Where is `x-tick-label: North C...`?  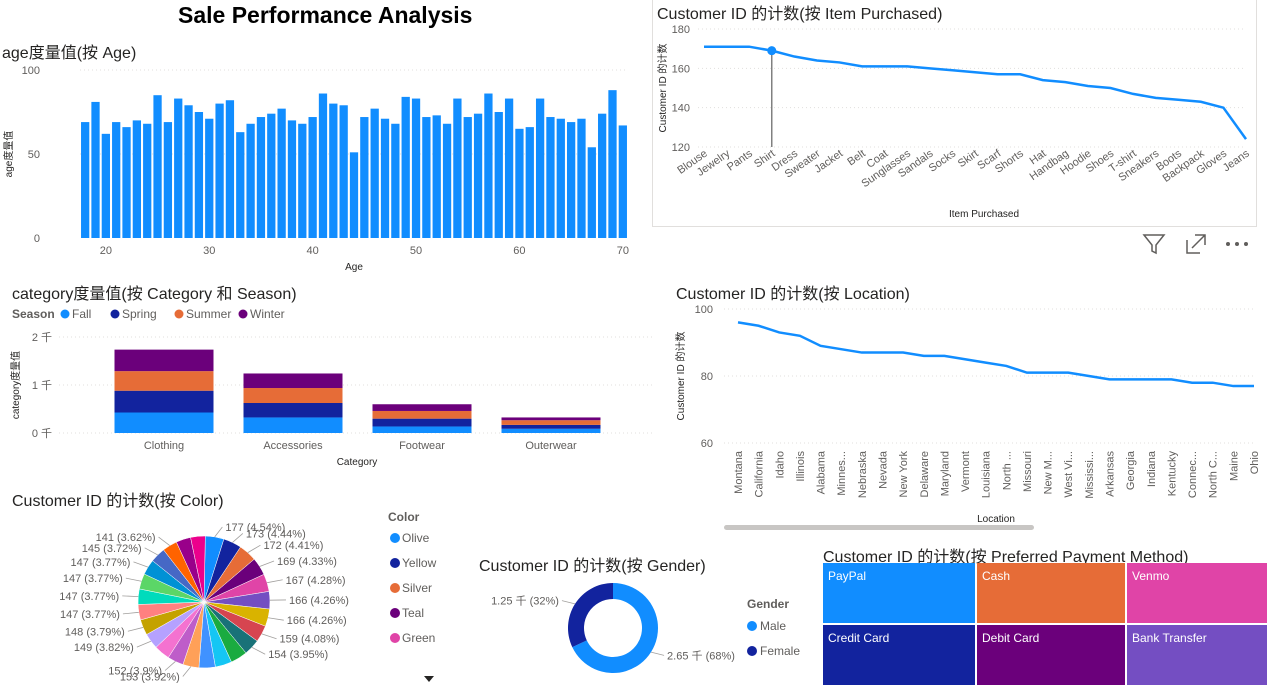
x-tick-label: North C... is located at coordinates (1214, 474).